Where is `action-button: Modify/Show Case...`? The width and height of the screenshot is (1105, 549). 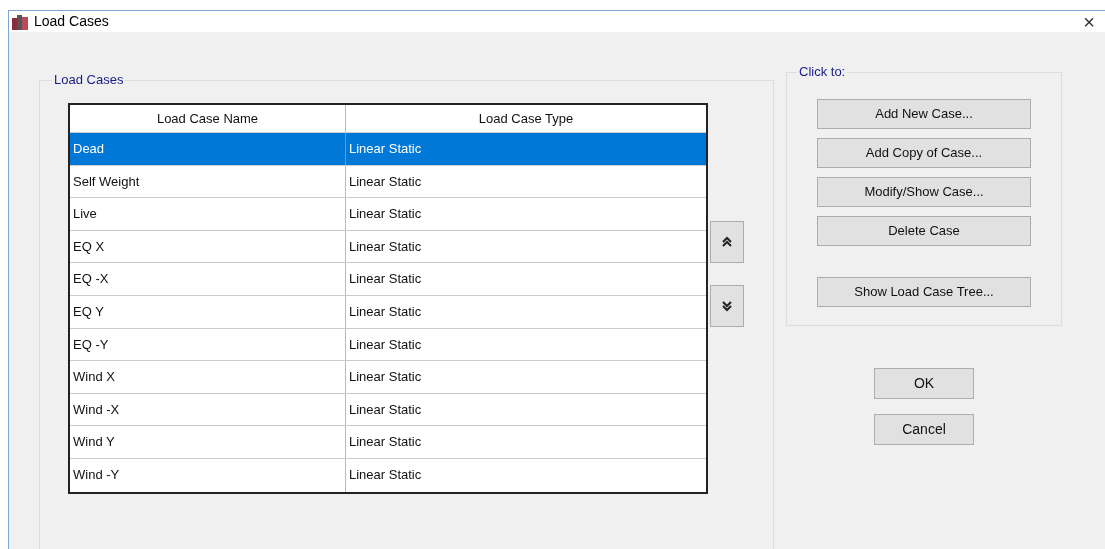 action-button: Modify/Show Case... is located at coordinates (924, 192).